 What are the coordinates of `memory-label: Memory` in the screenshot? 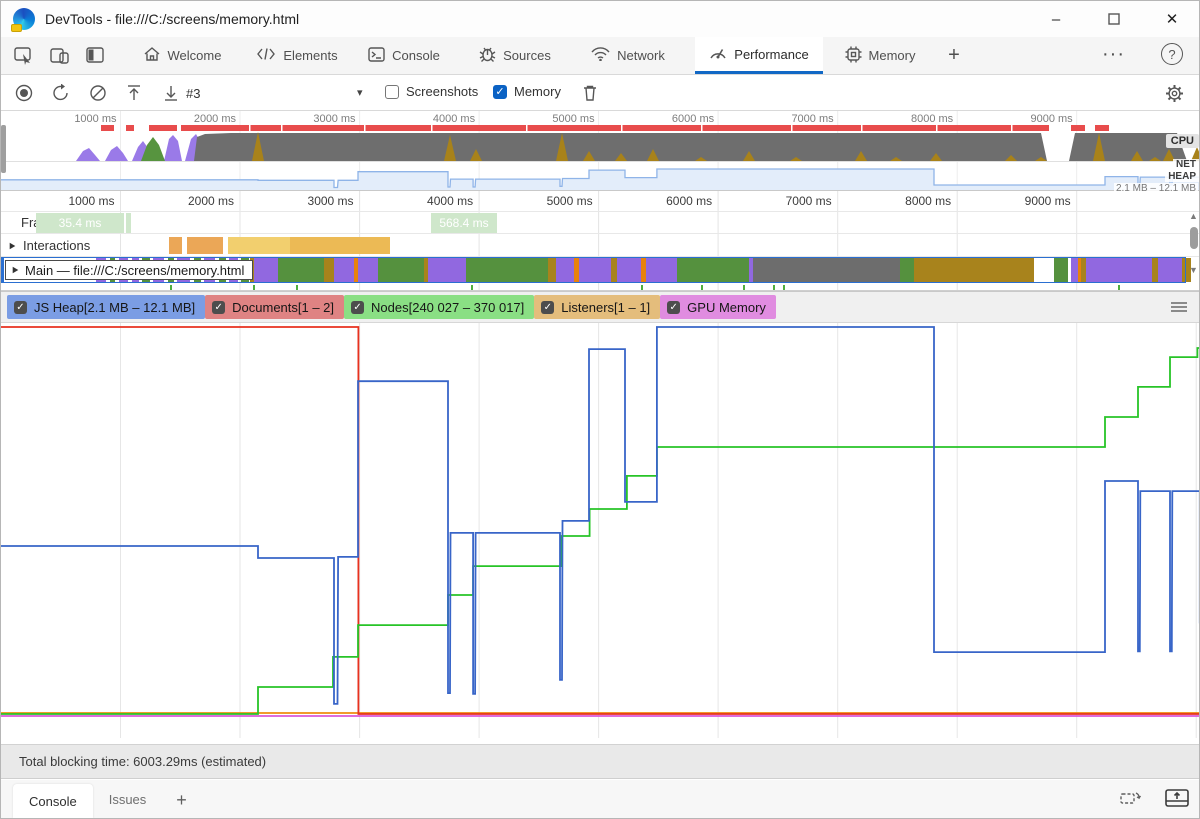 It's located at (537, 91).